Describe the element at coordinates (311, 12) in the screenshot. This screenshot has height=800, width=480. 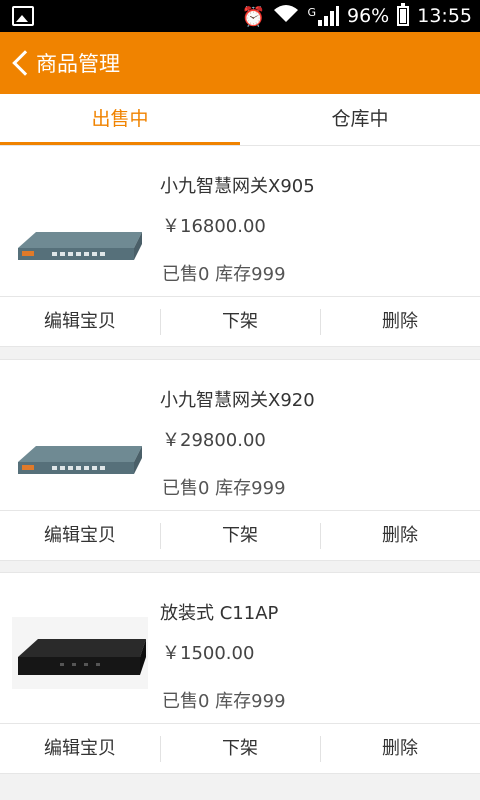
I see `network-type: G` at that location.